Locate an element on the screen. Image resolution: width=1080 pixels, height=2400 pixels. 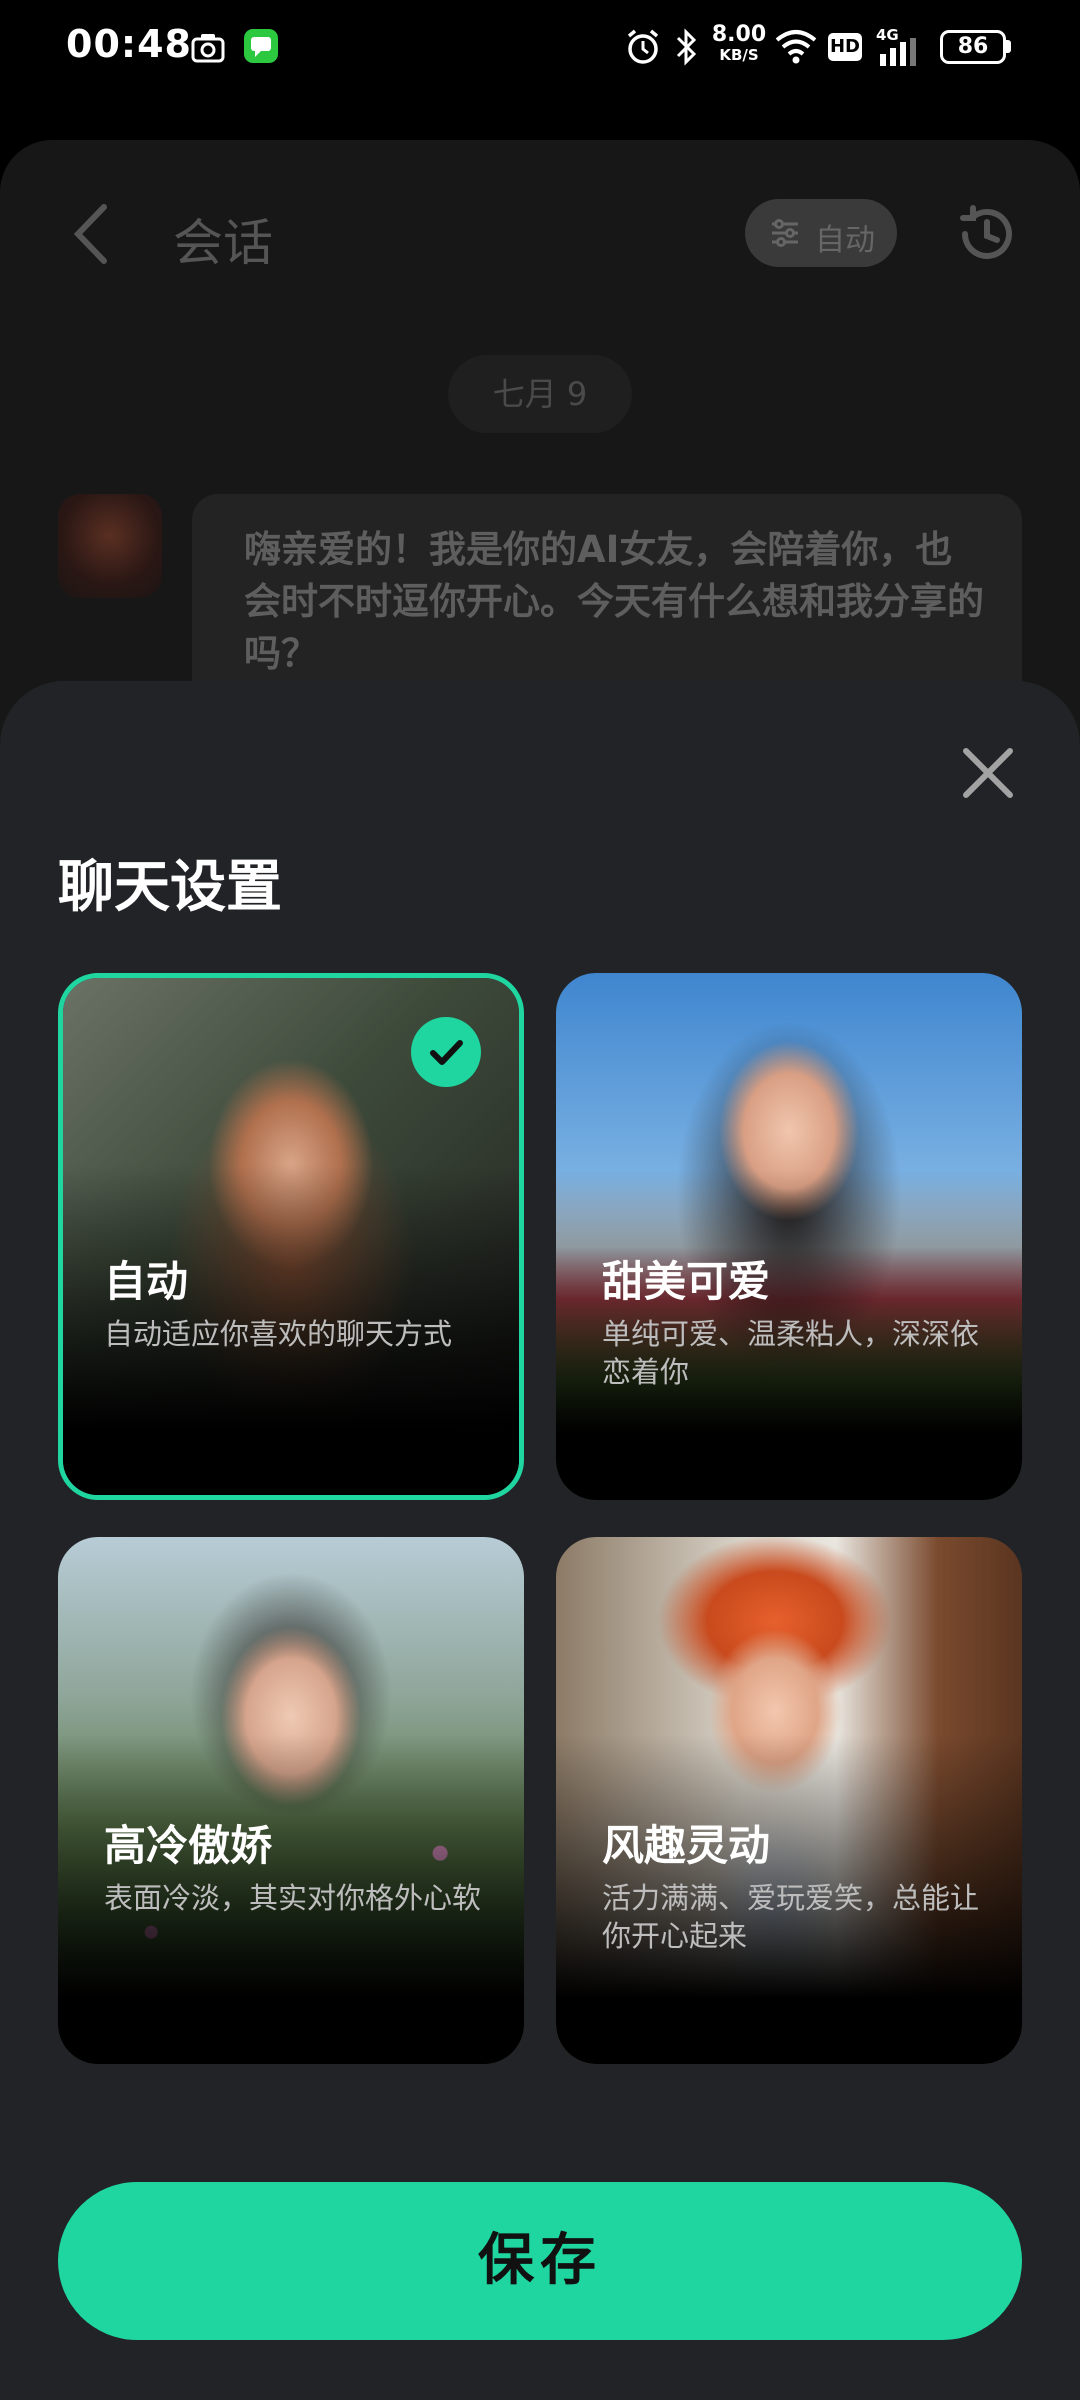
bluetooth-icon is located at coordinates (686, 47).